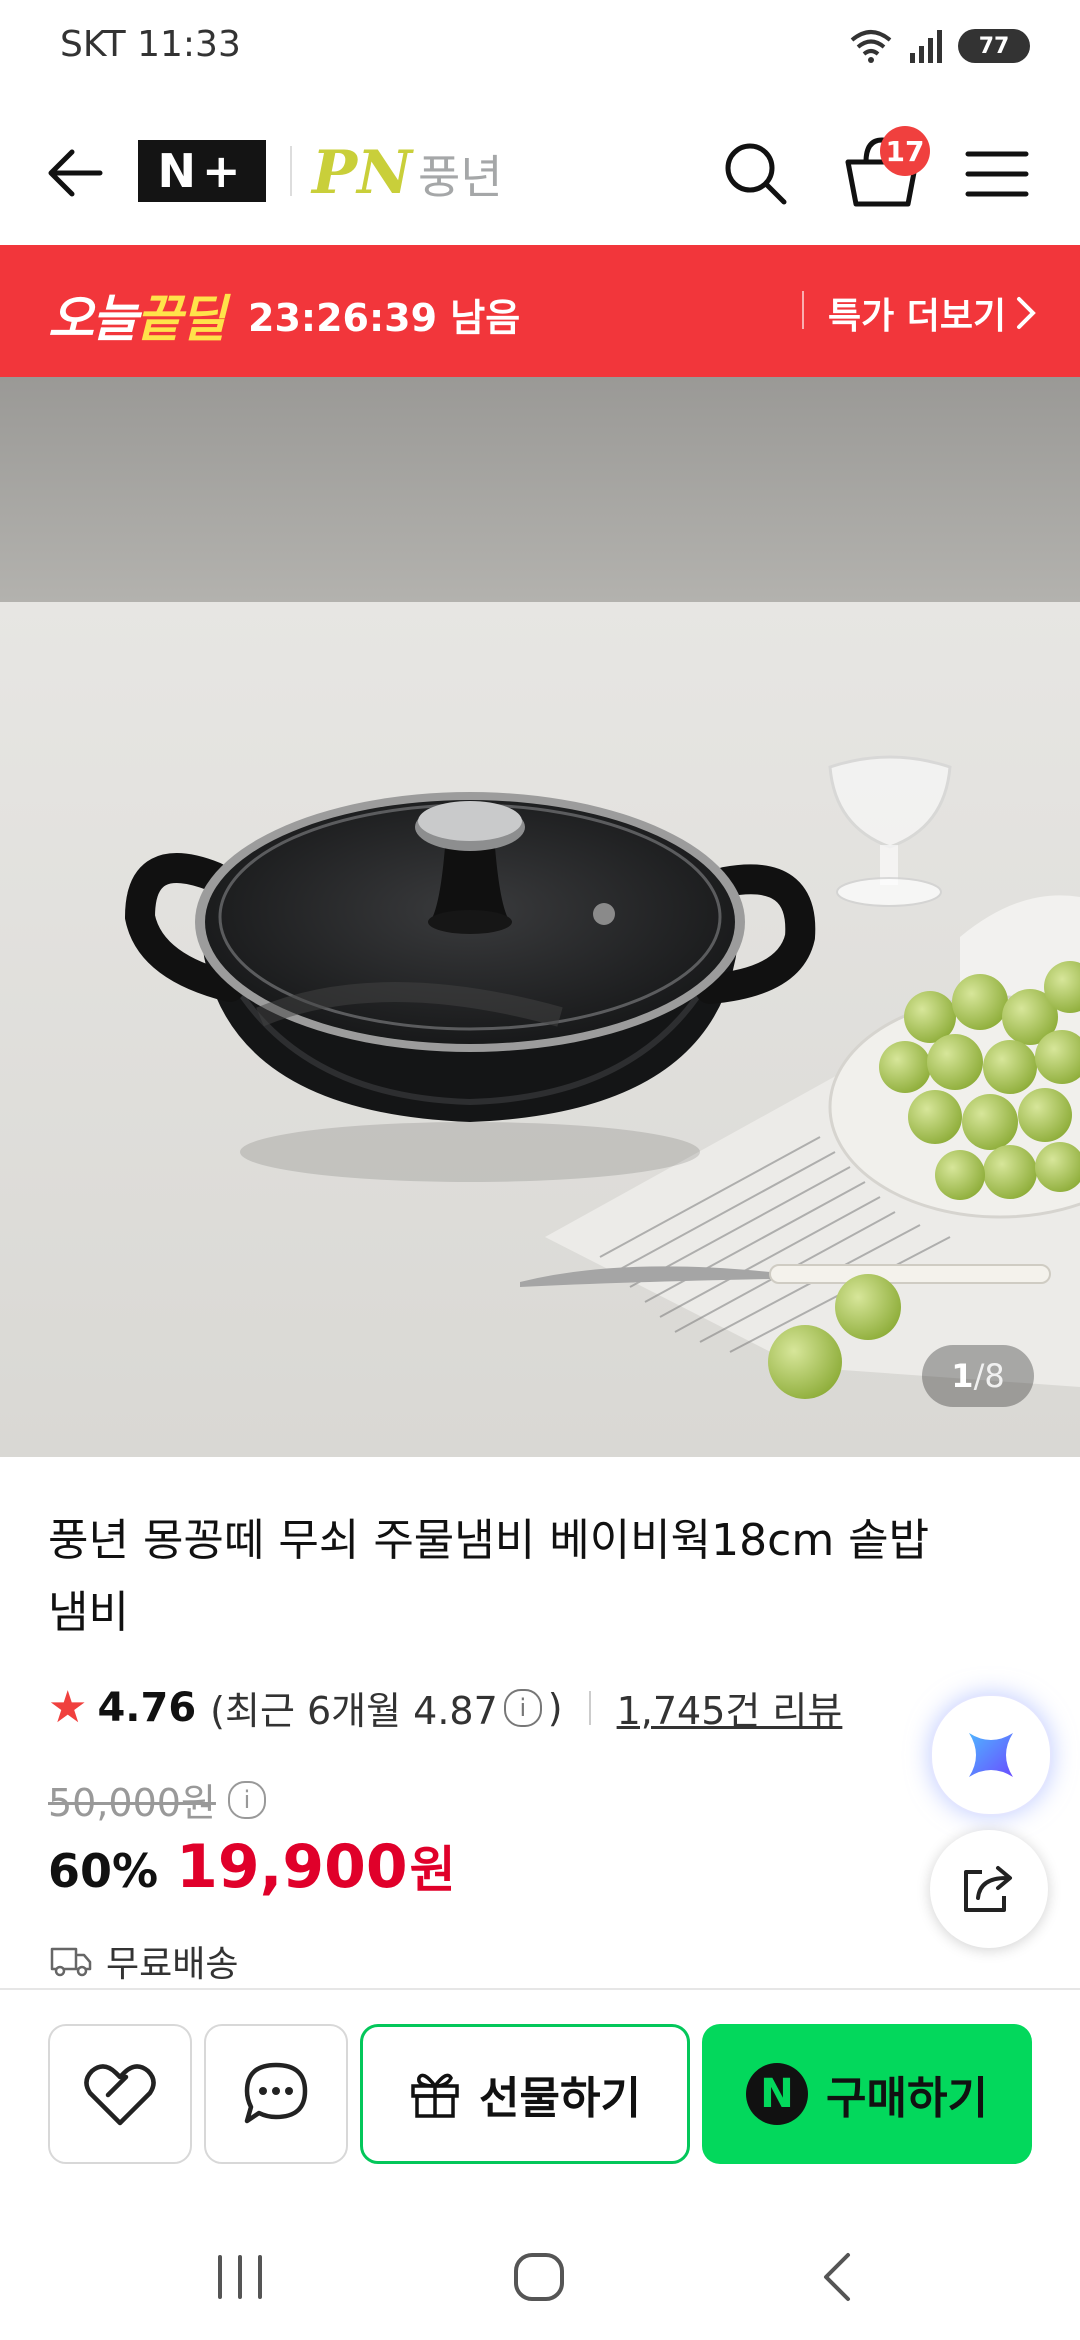 The width and height of the screenshot is (1080, 2340). I want to click on image-page-total: 8, so click(994, 1376).